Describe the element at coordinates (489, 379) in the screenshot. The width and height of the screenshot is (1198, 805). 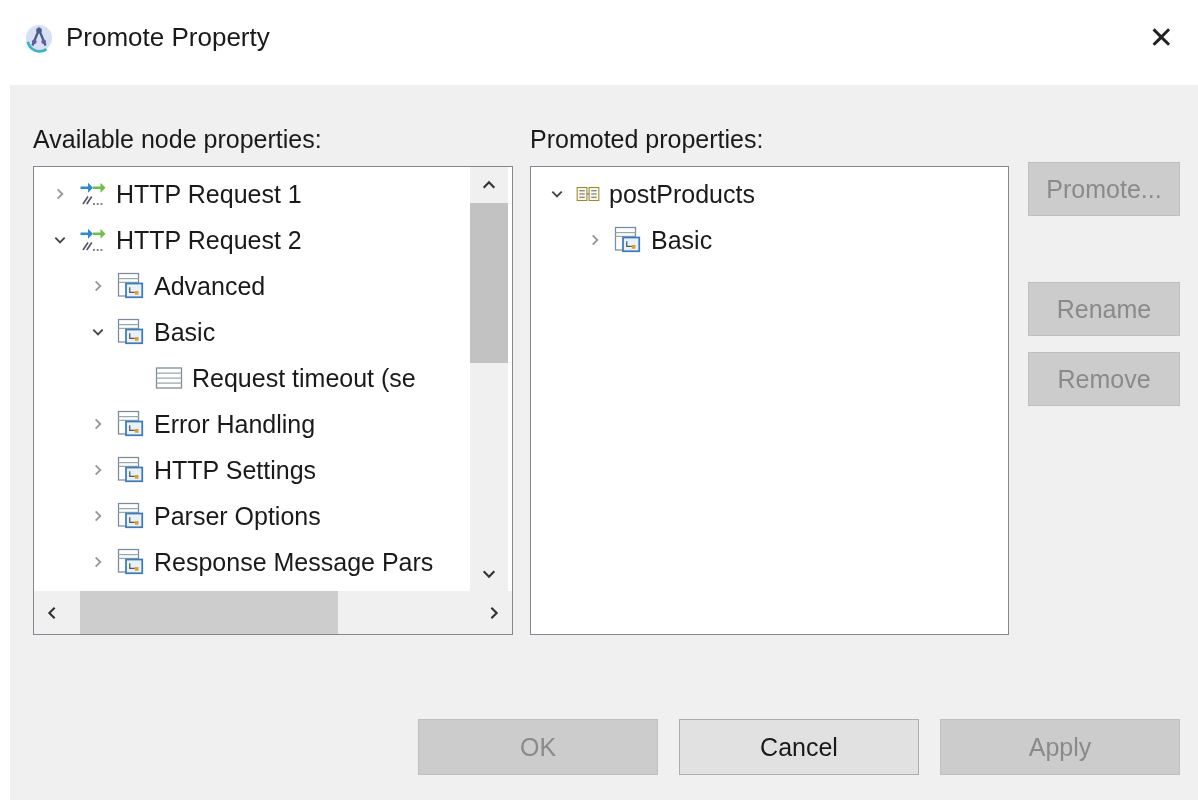
I see `vertical-scrollbar` at that location.